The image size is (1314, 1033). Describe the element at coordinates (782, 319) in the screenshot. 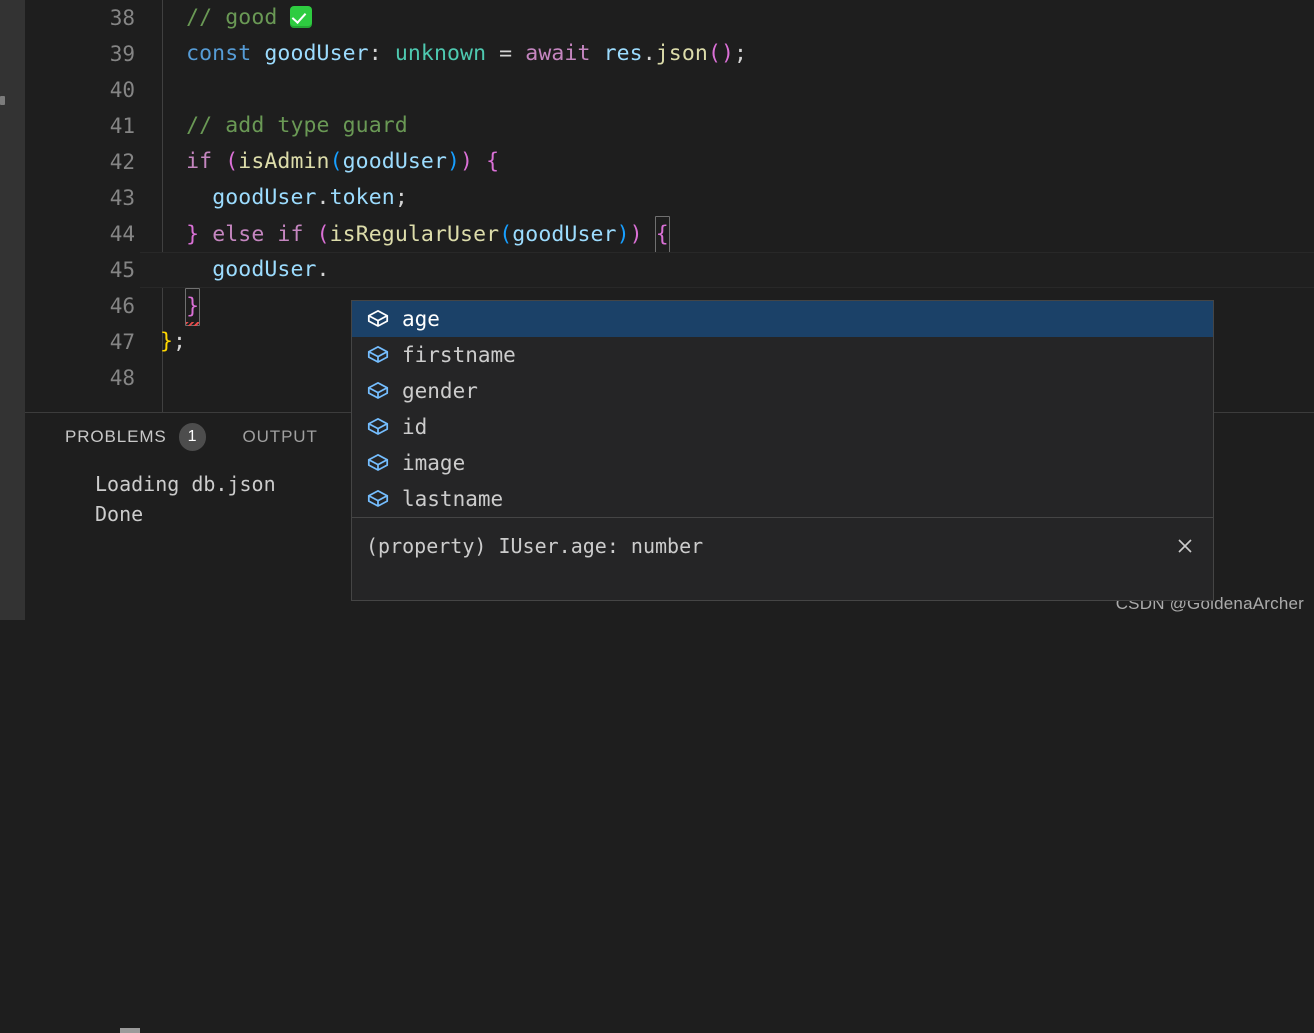

I see `suggest-item: age` at that location.